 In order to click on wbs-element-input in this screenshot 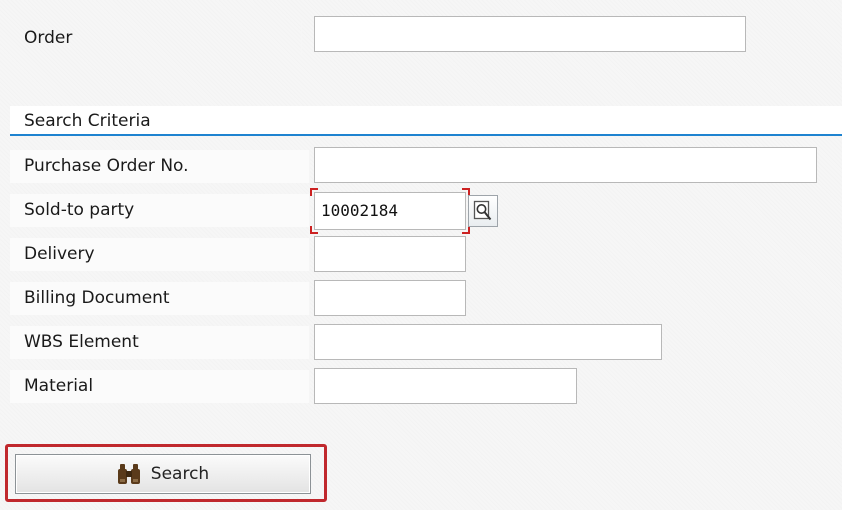, I will do `click(488, 342)`.